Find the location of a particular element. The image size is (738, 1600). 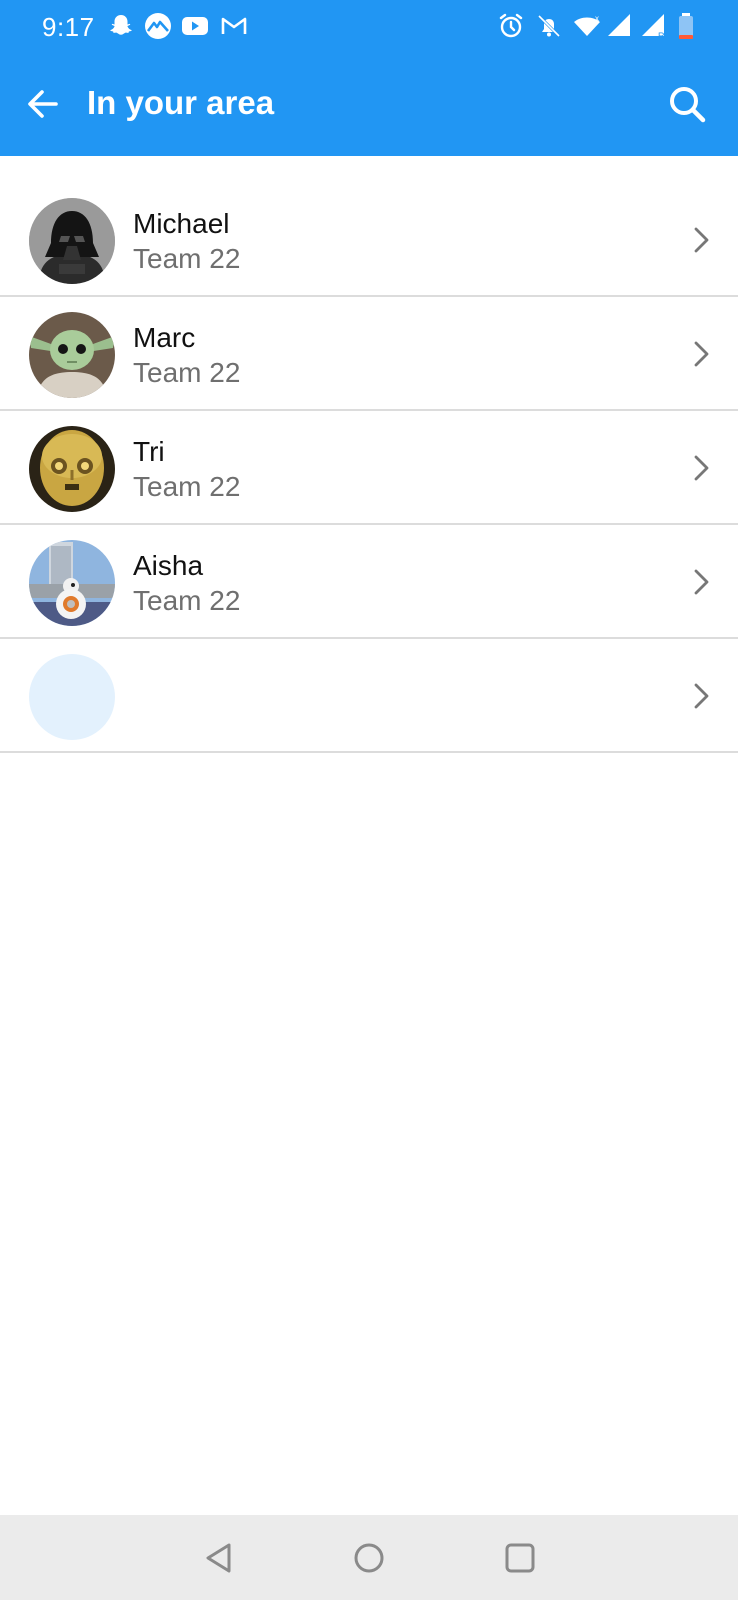

baby-yoda-avatar is located at coordinates (72, 355).